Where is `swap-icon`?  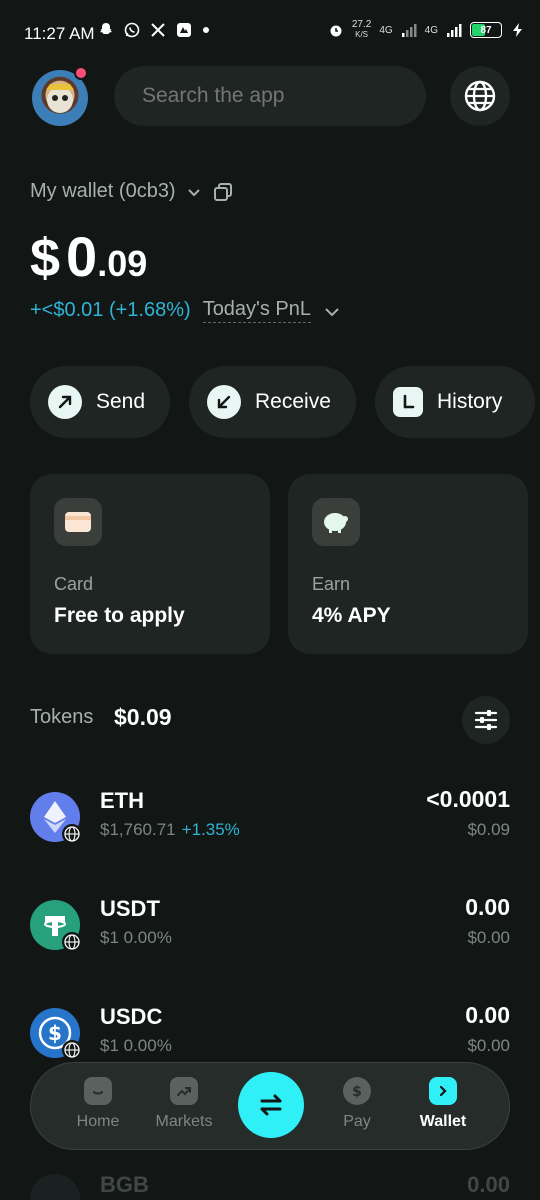
swap-icon is located at coordinates (271, 1105).